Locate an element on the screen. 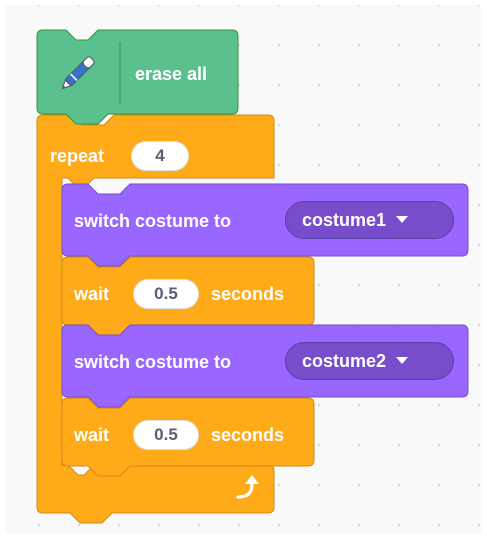  wait-label-2: wait is located at coordinates (92, 435).